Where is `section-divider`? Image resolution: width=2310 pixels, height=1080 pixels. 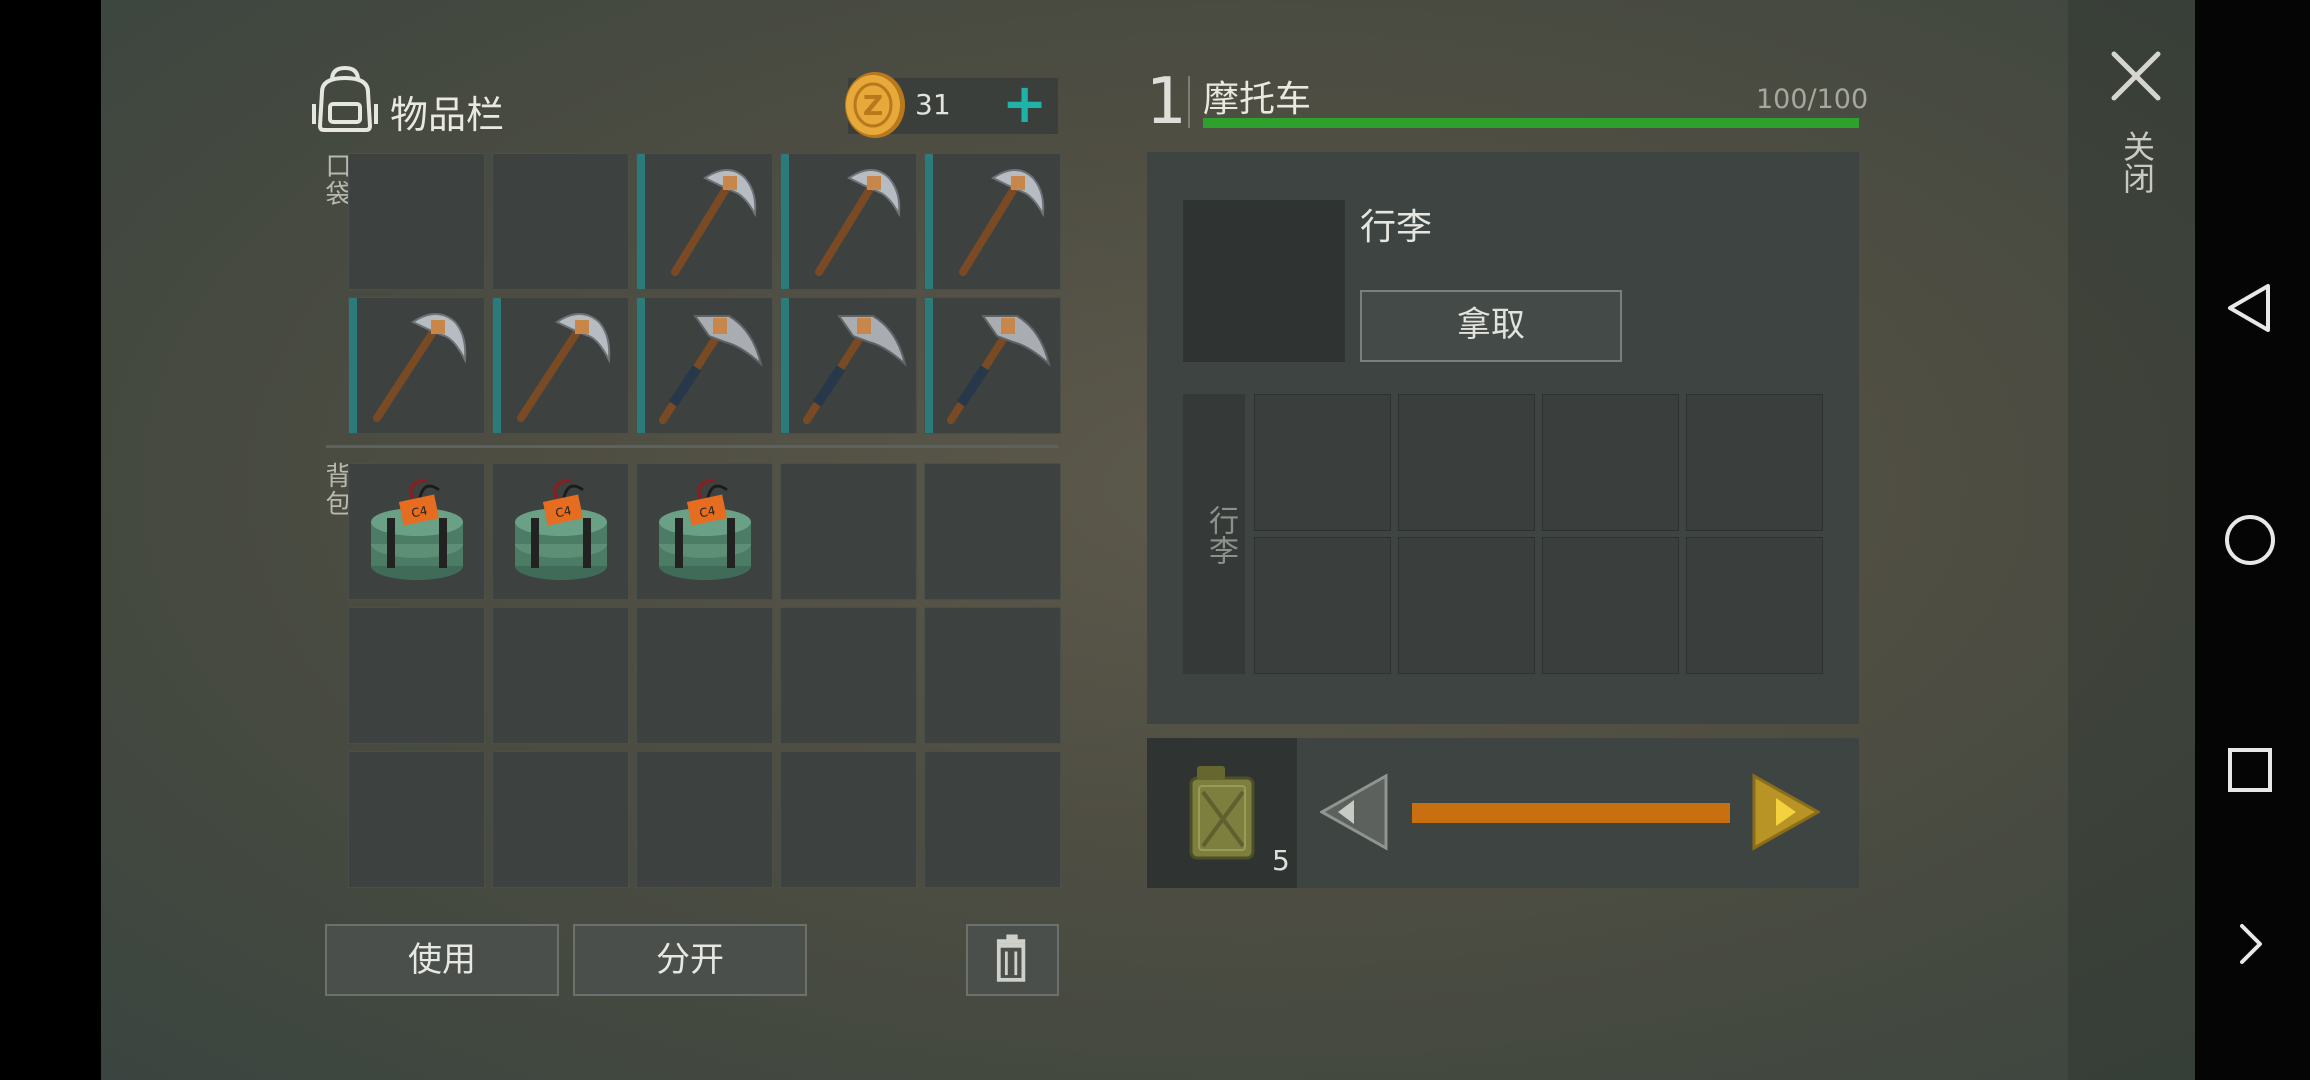 section-divider is located at coordinates (692, 446).